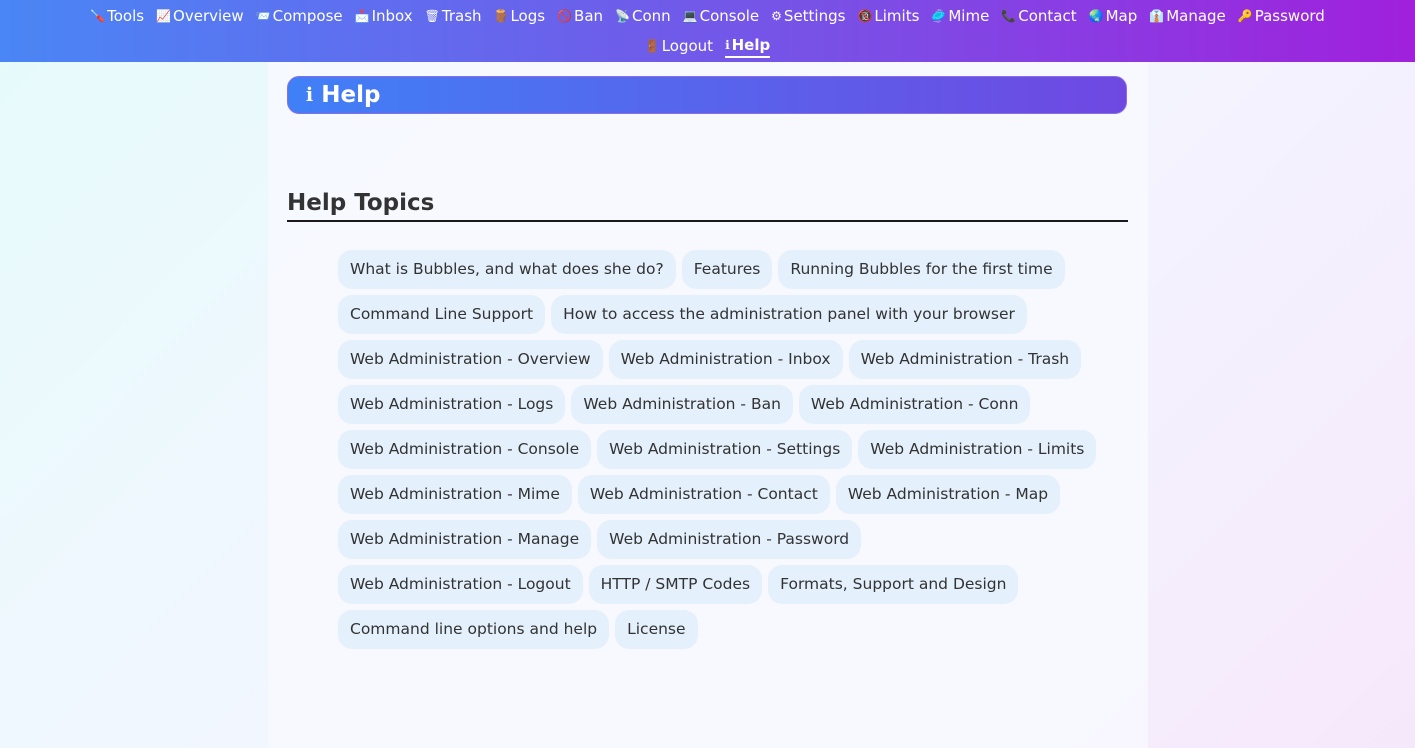 This screenshot has height=748, width=1415. I want to click on nav-item-logout: 🚪 Logout, so click(679, 46).